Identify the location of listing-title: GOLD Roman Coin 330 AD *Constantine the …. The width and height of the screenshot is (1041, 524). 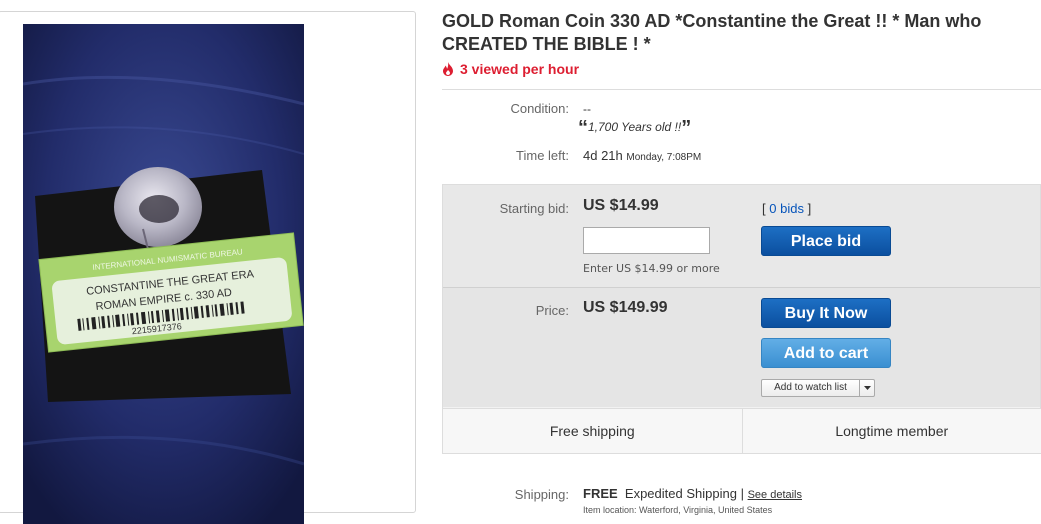
(737, 33).